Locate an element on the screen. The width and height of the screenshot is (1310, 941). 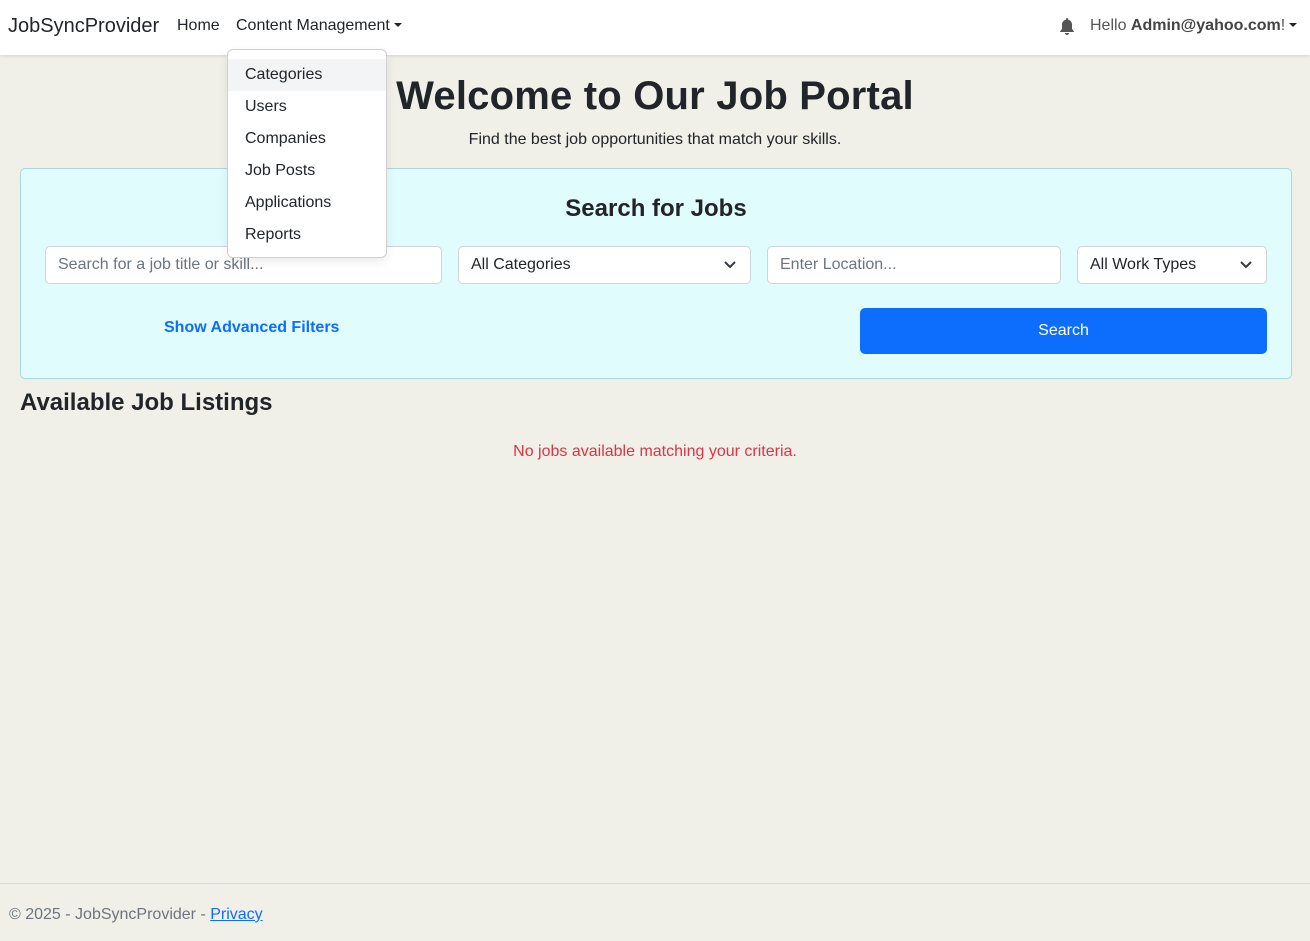
nav-content-management-toggle: Content Management is located at coordinates (319, 26).